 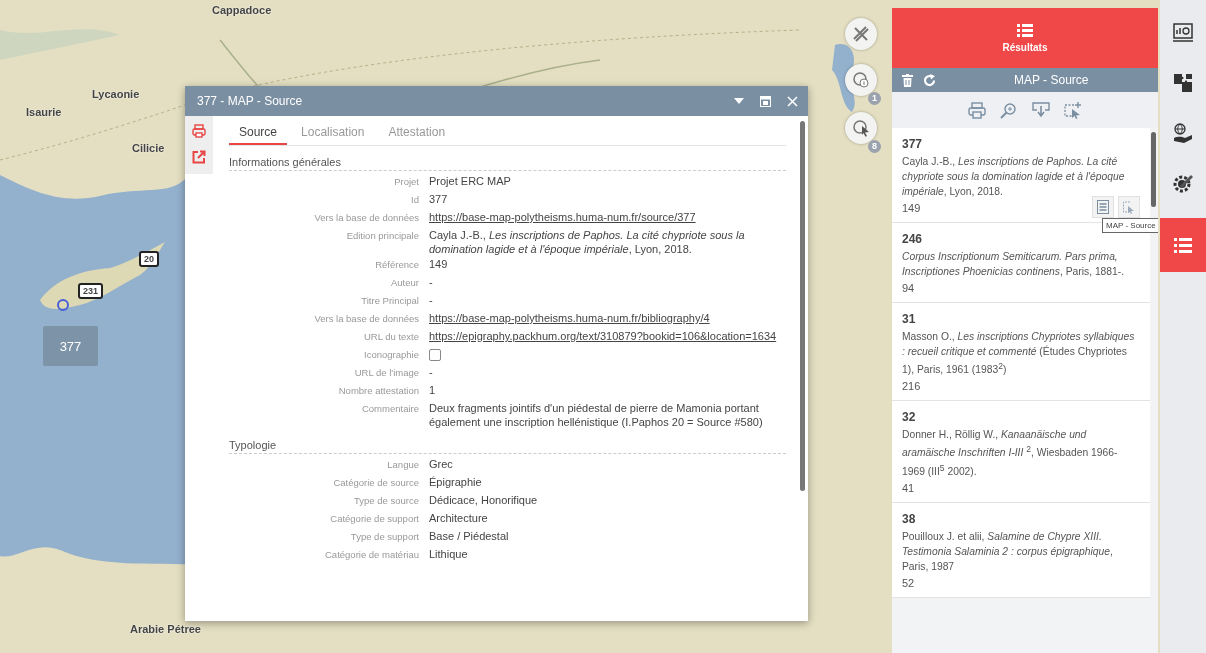 I want to click on field-label: Référence, so click(x=396, y=265).